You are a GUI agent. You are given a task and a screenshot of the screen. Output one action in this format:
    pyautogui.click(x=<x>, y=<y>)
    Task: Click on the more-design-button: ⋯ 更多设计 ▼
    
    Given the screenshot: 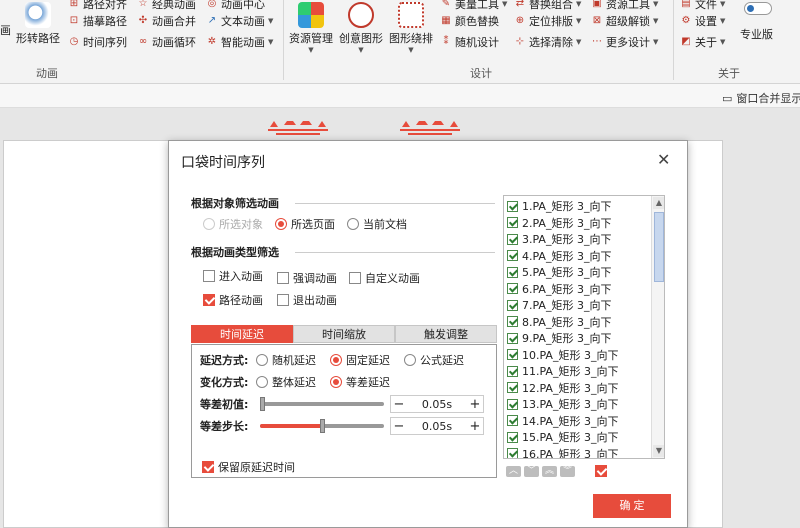 What is the action you would take?
    pyautogui.click(x=624, y=42)
    